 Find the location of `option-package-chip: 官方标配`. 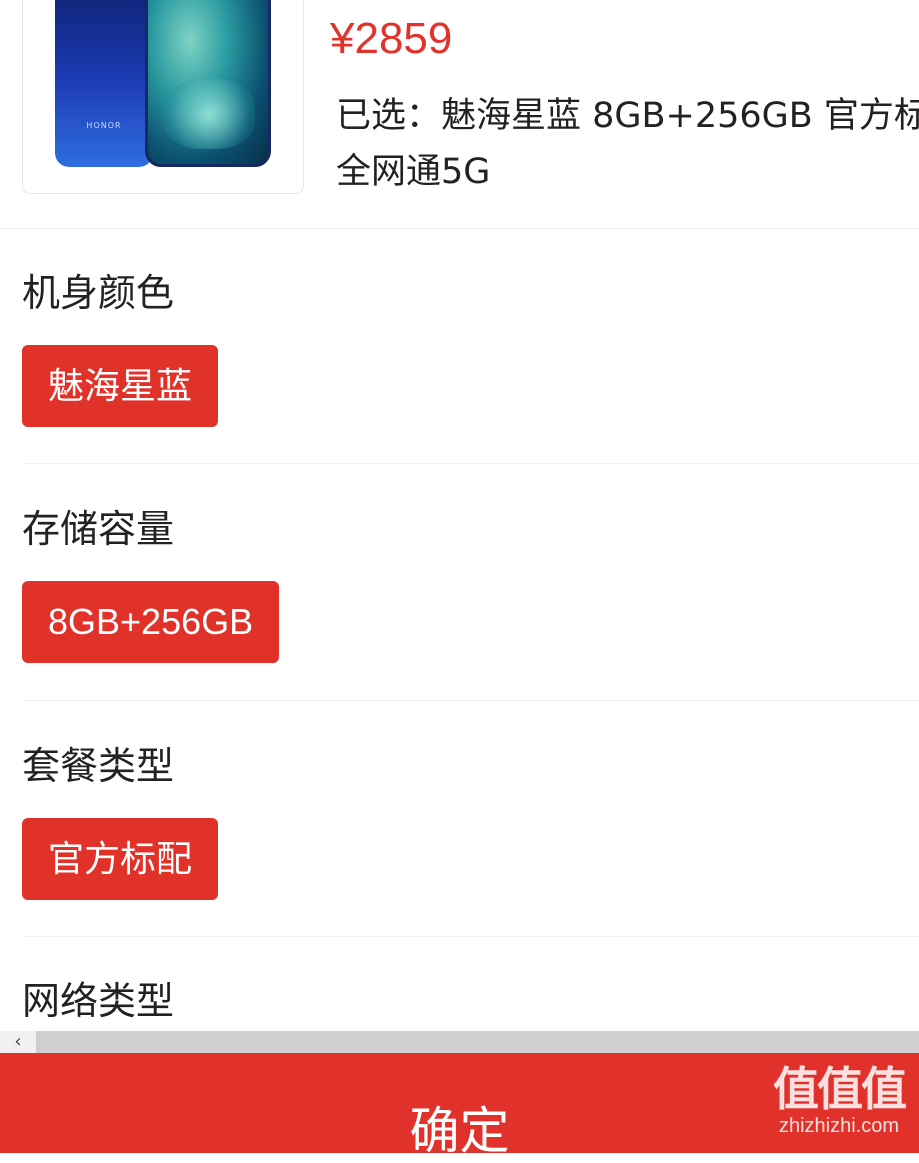

option-package-chip: 官方标配 is located at coordinates (120, 859).